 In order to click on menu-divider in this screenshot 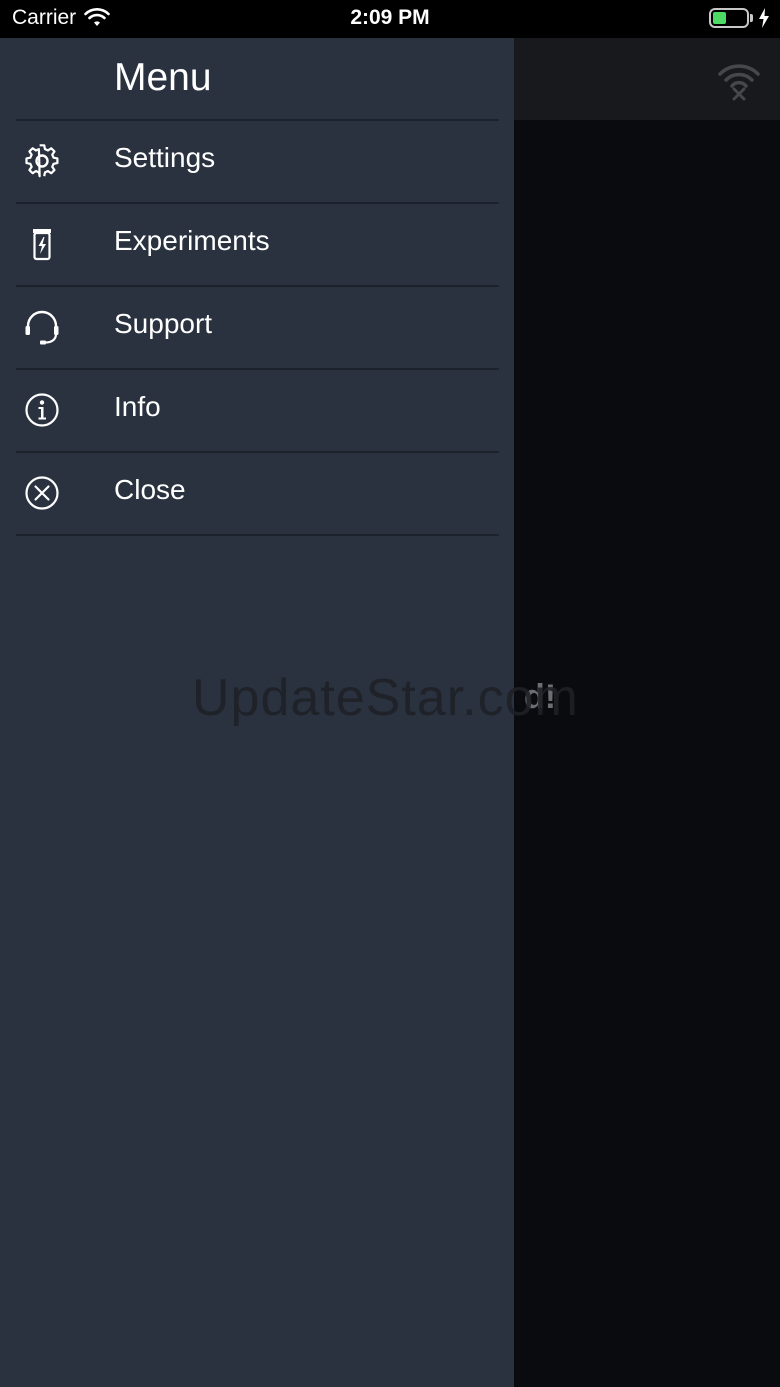, I will do `click(257, 535)`.